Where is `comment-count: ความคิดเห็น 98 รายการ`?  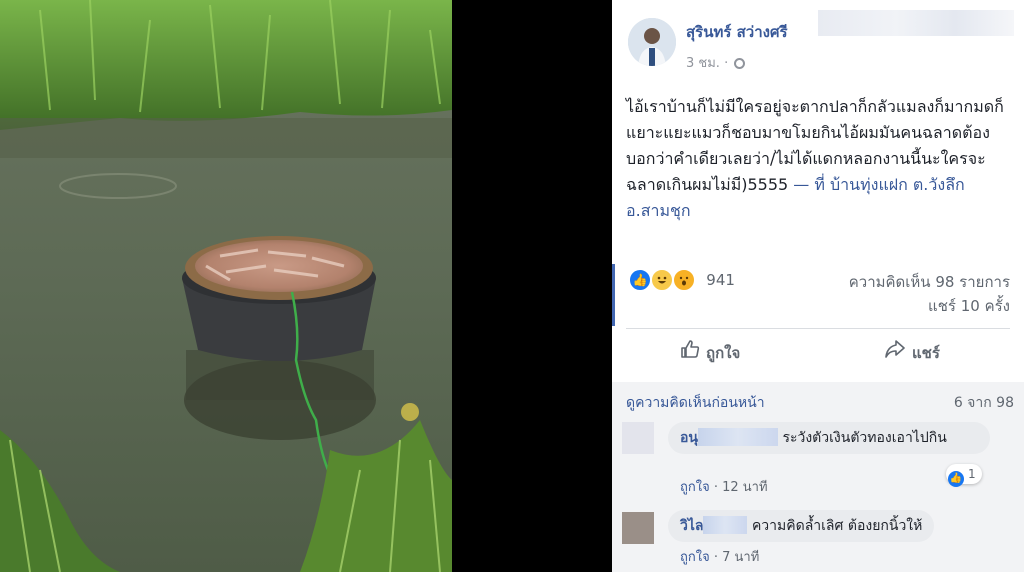 comment-count: ความคิดเห็น 98 รายการ is located at coordinates (929, 282).